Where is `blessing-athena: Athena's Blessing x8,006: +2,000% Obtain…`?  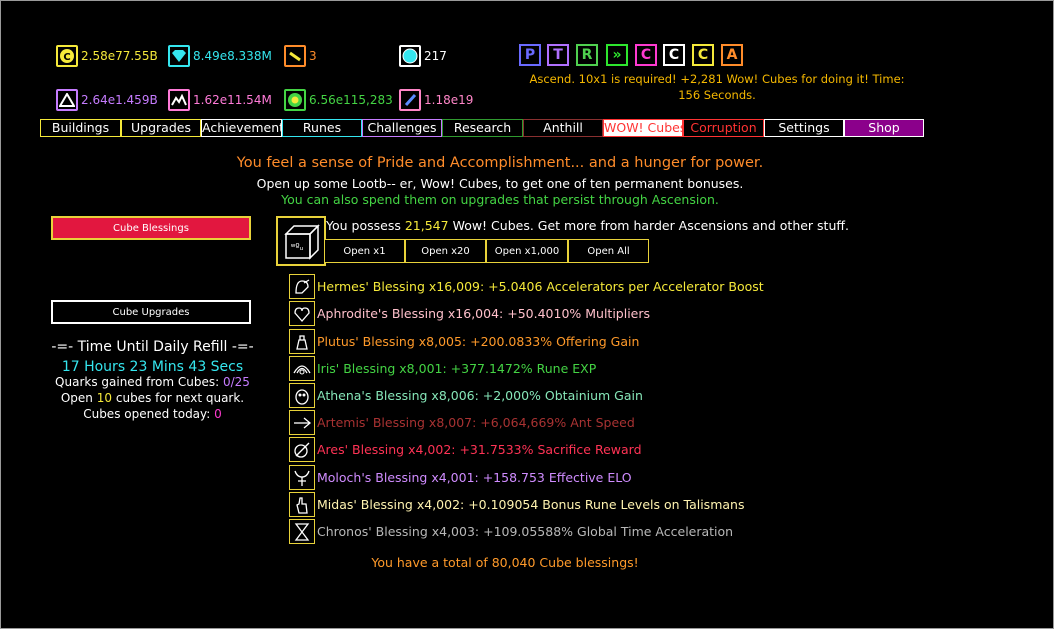 blessing-athena: Athena's Blessing x8,006: +2,000% Obtain… is located at coordinates (466, 395).